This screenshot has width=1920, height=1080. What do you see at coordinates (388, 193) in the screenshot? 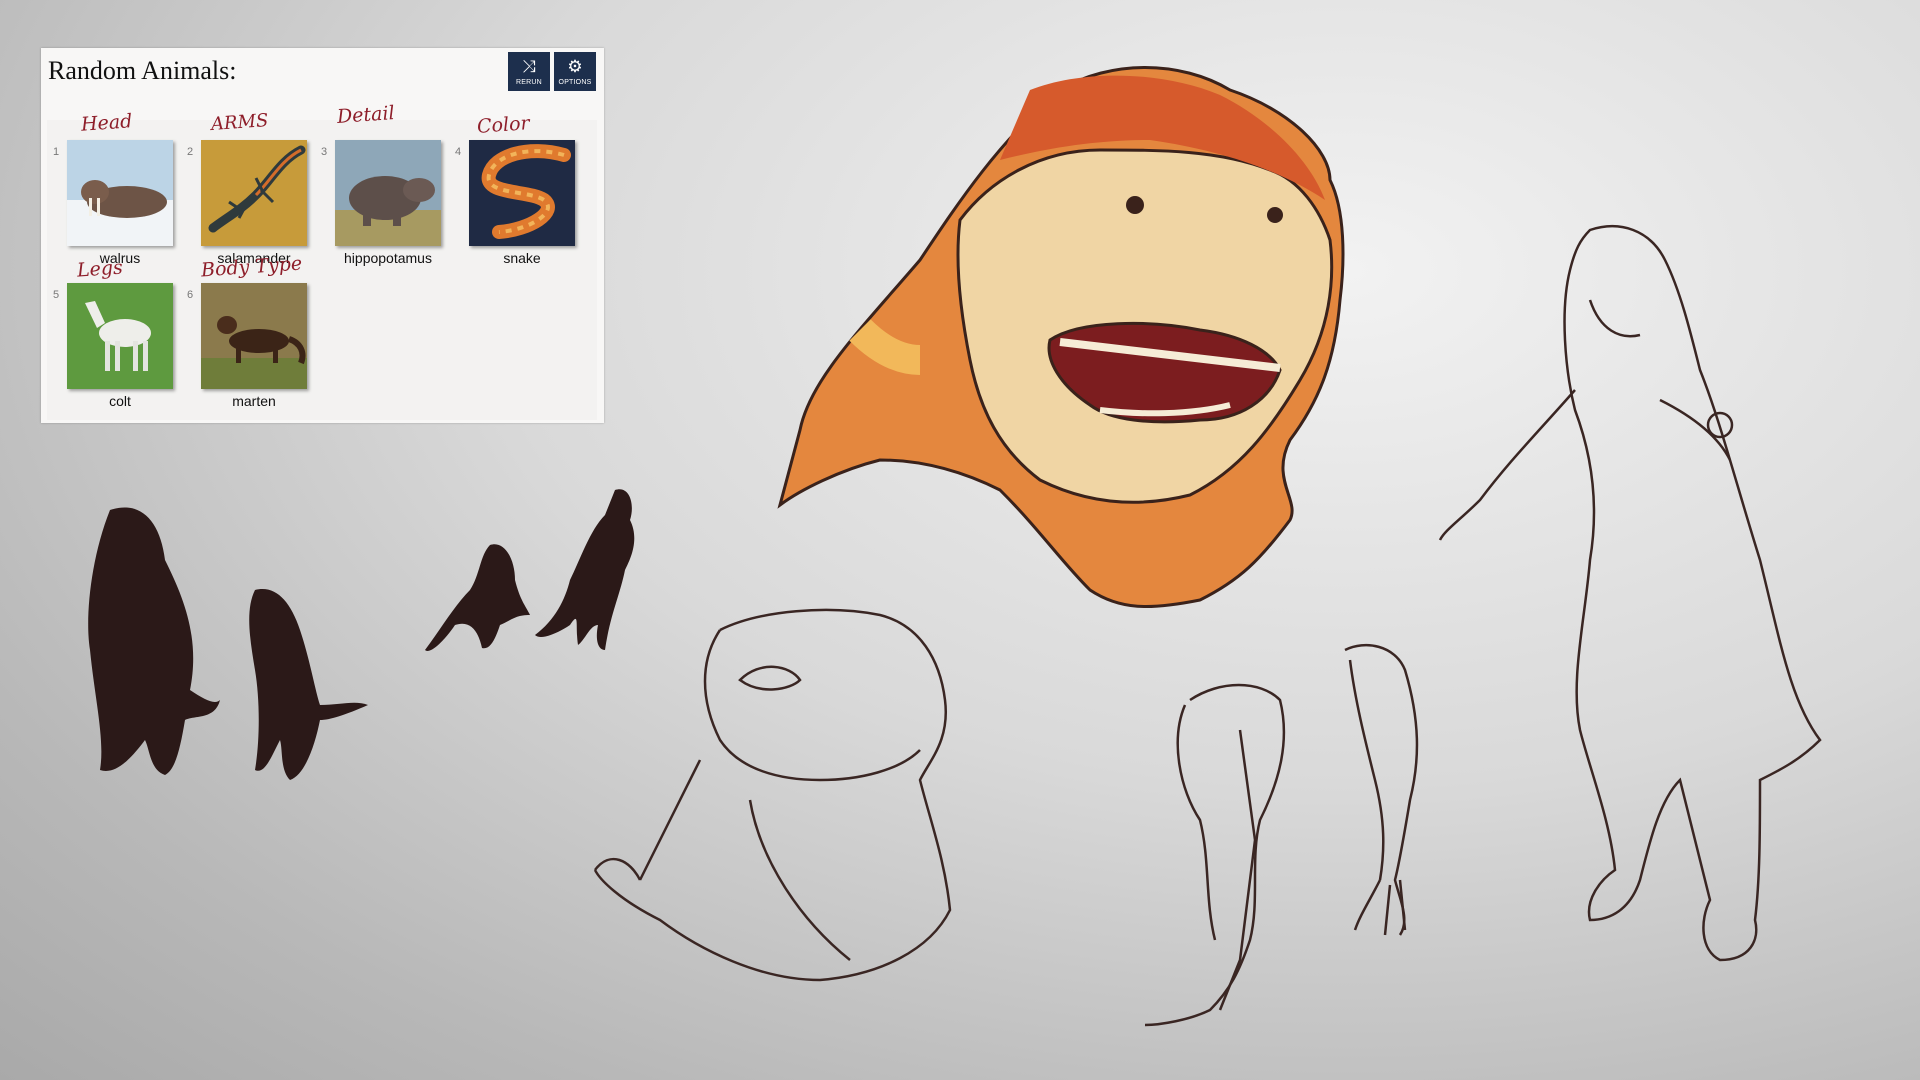
I see `hippopotamus-image` at bounding box center [388, 193].